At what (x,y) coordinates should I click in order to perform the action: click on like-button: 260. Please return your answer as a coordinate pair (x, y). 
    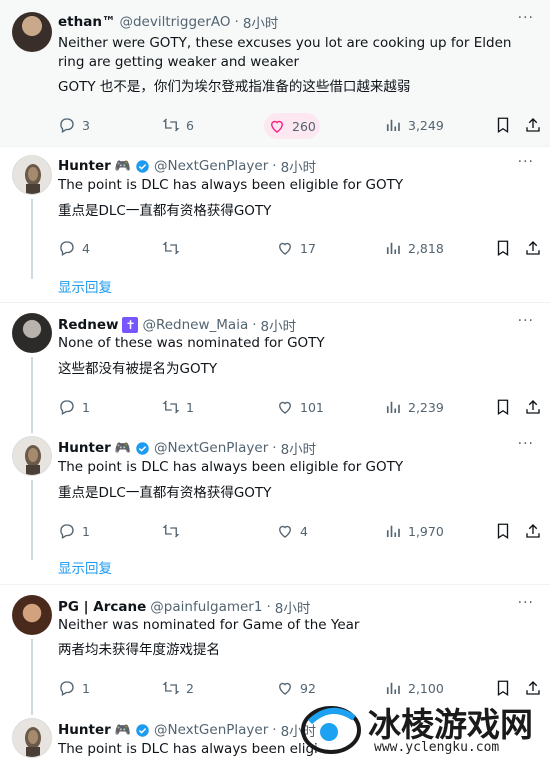
    Looking at the image, I should click on (292, 126).